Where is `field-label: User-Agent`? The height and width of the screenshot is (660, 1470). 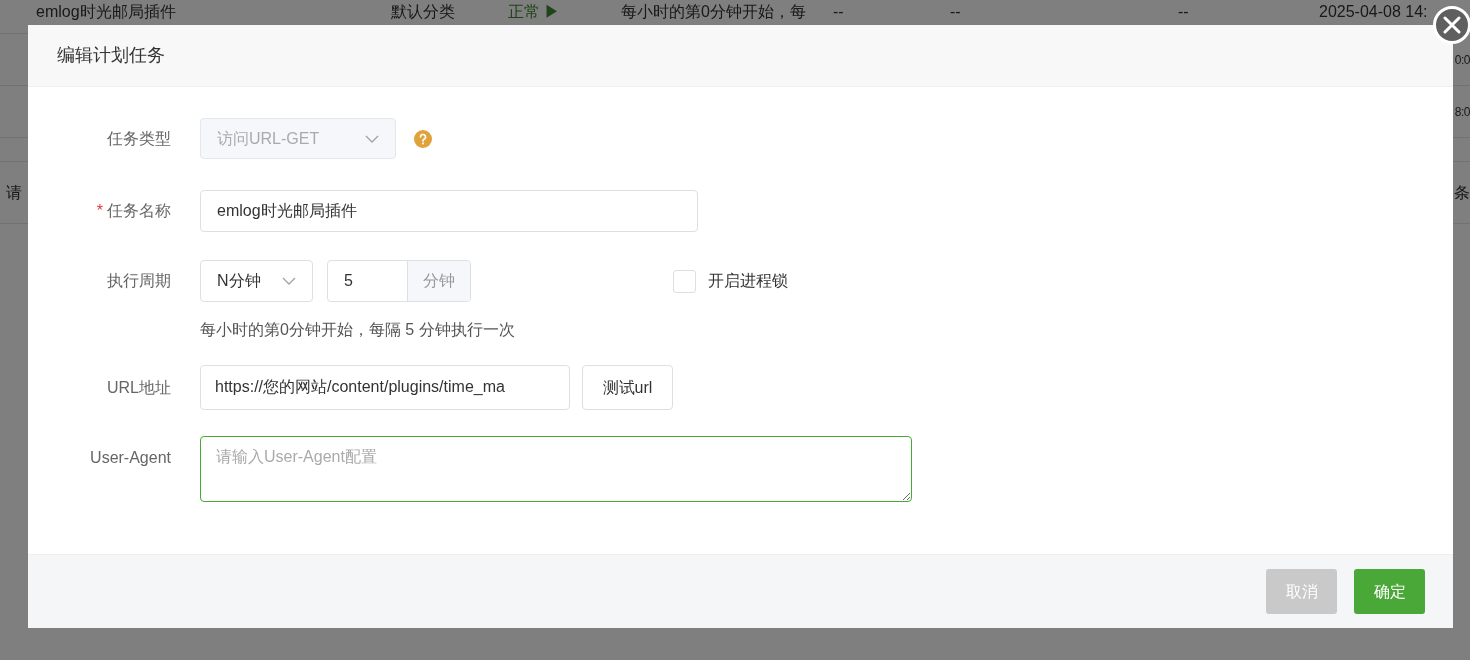 field-label: User-Agent is located at coordinates (130, 458).